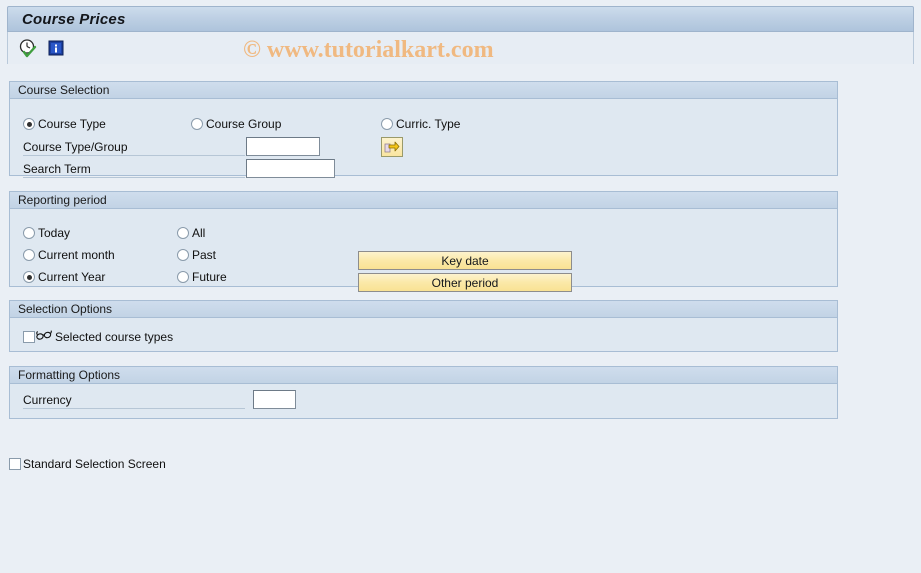 This screenshot has width=921, height=573. Describe the element at coordinates (72, 277) in the screenshot. I see `radio-current-year-label: Current Year` at that location.